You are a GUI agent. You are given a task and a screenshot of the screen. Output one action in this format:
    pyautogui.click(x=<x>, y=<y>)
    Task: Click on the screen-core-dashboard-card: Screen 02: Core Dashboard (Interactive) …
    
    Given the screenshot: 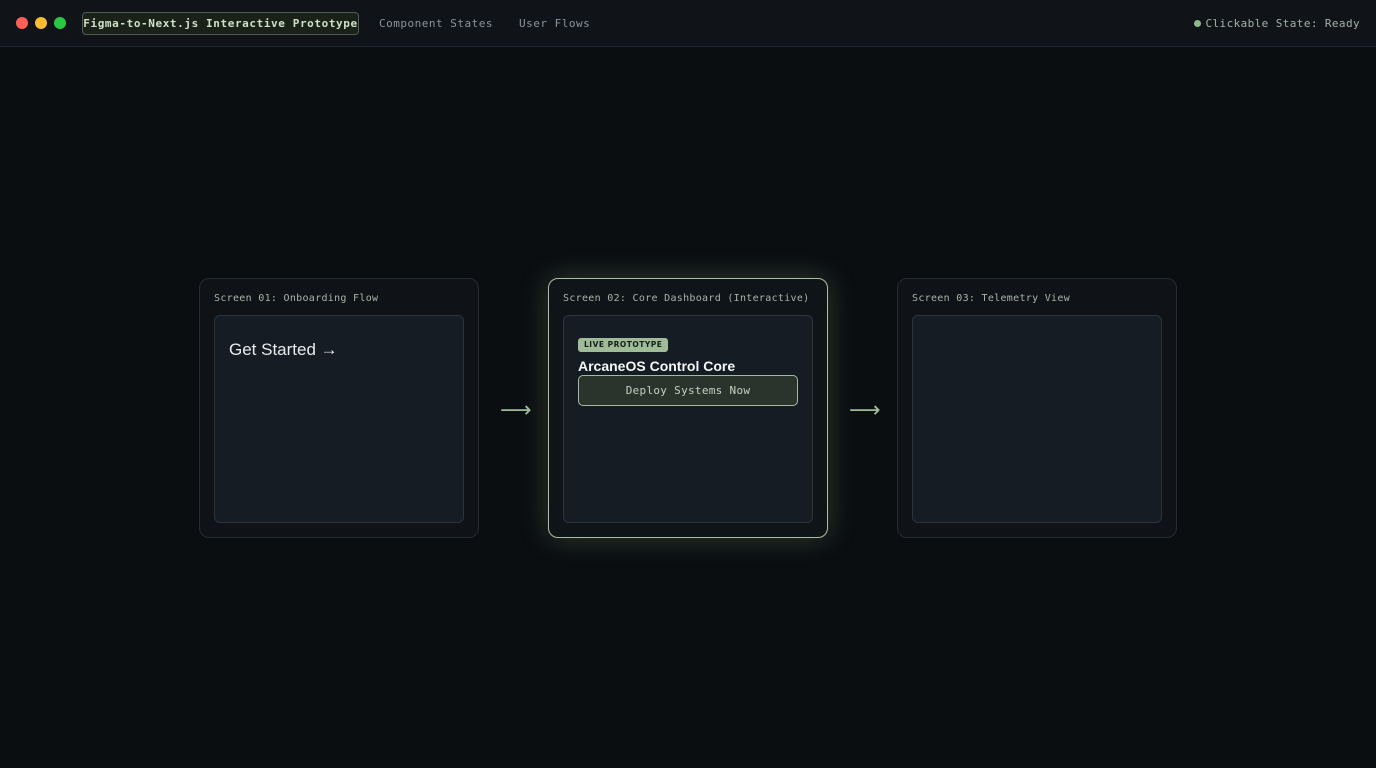 What is the action you would take?
    pyautogui.click(x=688, y=408)
    